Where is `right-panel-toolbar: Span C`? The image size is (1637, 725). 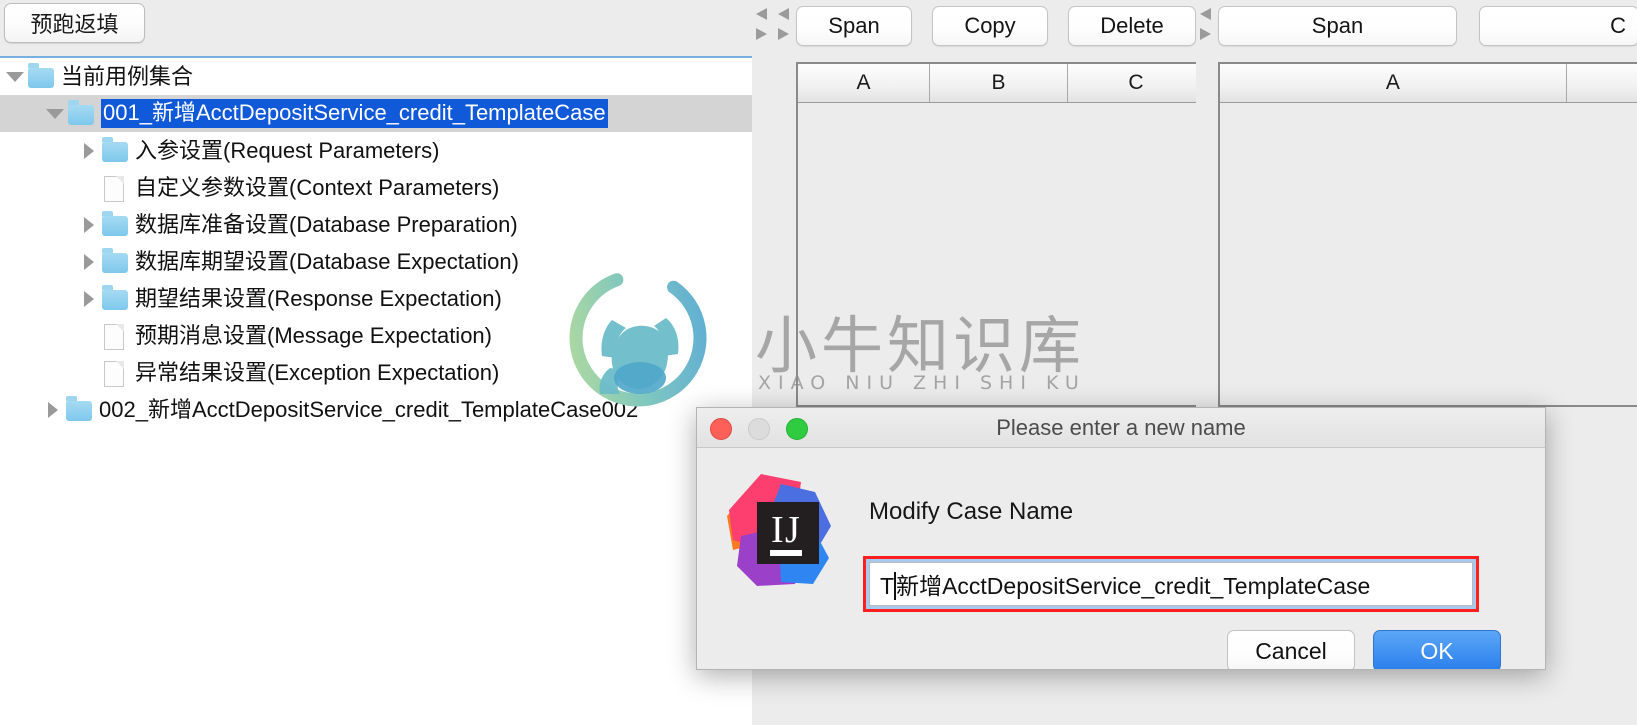 right-panel-toolbar: Span C is located at coordinates (1424, 28).